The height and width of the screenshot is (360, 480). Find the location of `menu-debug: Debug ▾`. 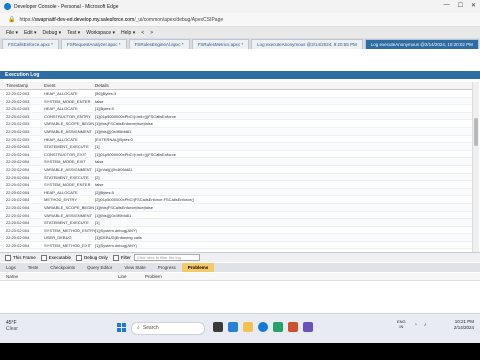

menu-debug: Debug ▾ is located at coordinates (51, 33).